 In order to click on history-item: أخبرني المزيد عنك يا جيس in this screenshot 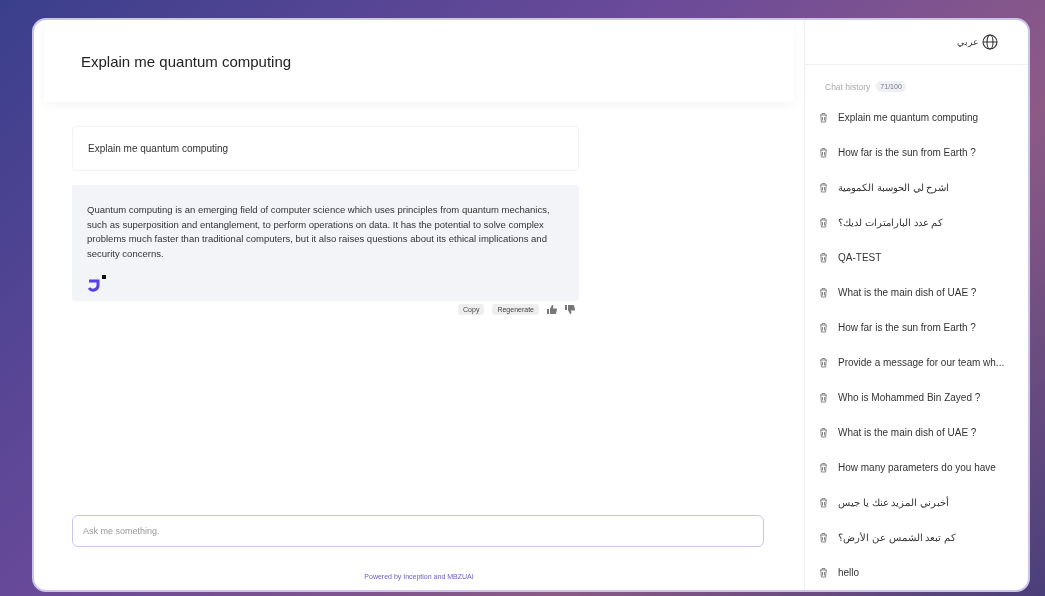, I will do `click(894, 503)`.